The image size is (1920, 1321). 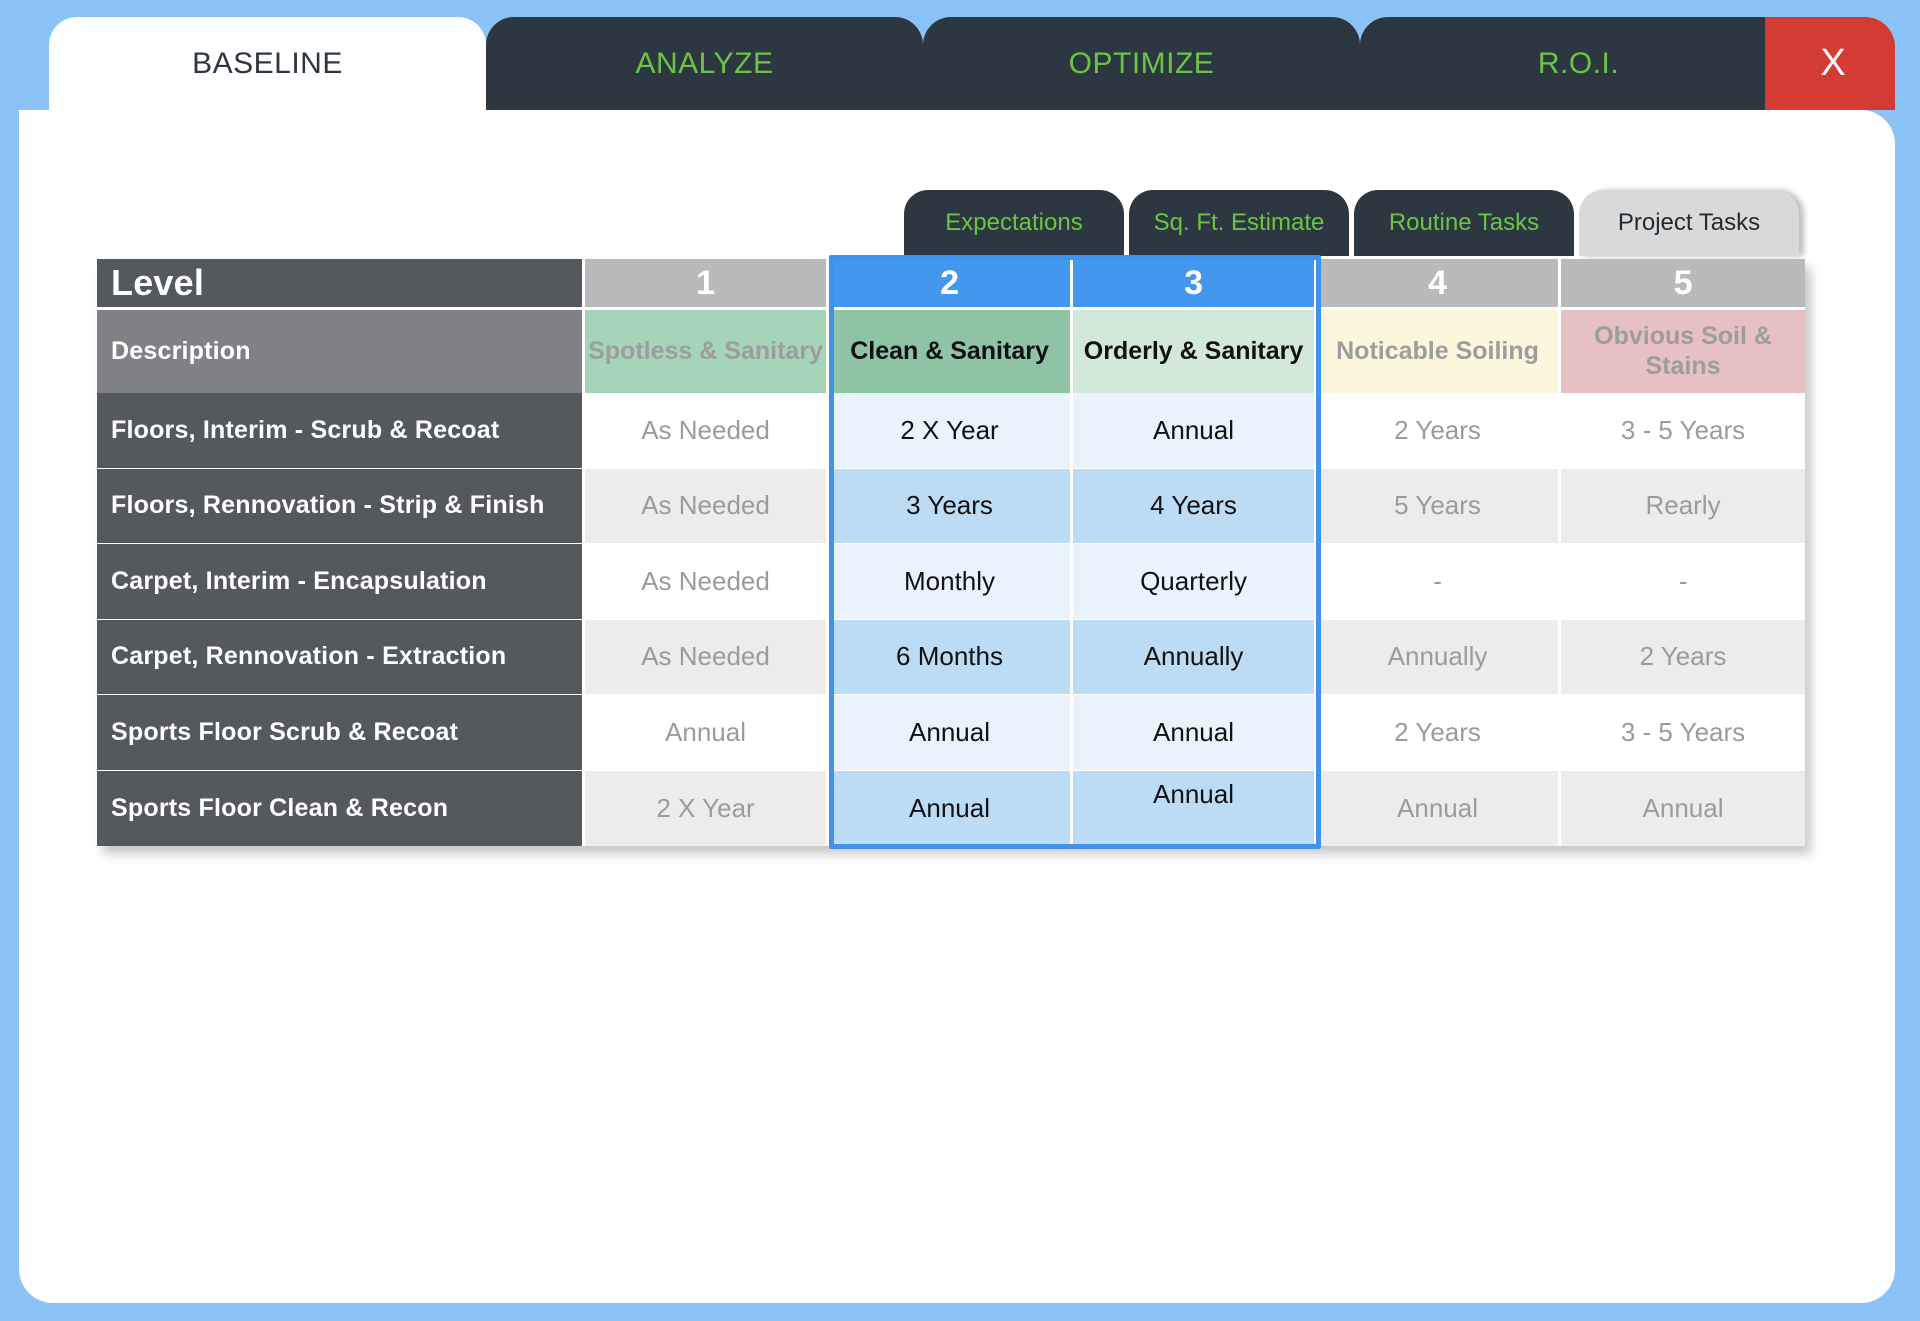 What do you see at coordinates (341, 505) in the screenshot?
I see `task-label: Floors, Rennovation - Strip & Finish` at bounding box center [341, 505].